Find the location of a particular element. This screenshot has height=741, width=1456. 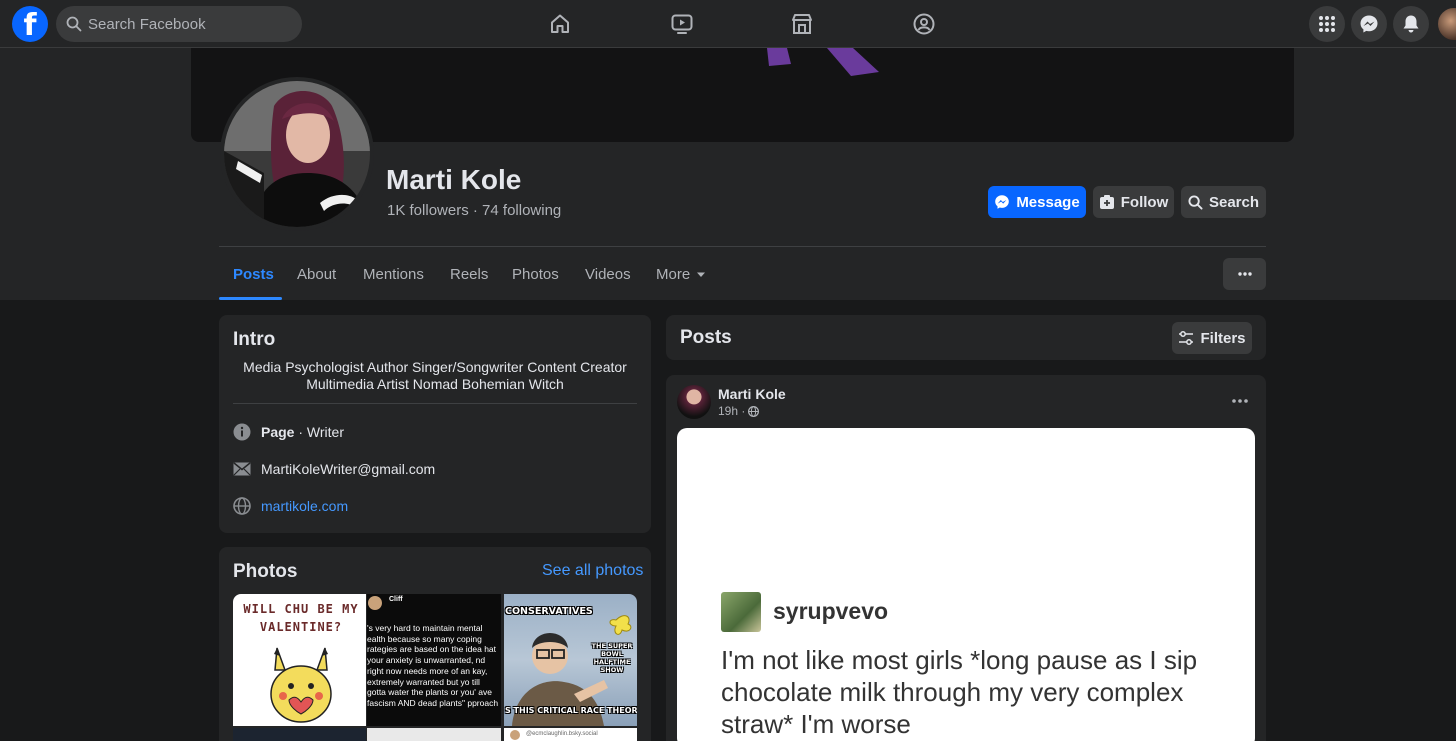

menu-grid-icon is located at coordinates (1327, 24).